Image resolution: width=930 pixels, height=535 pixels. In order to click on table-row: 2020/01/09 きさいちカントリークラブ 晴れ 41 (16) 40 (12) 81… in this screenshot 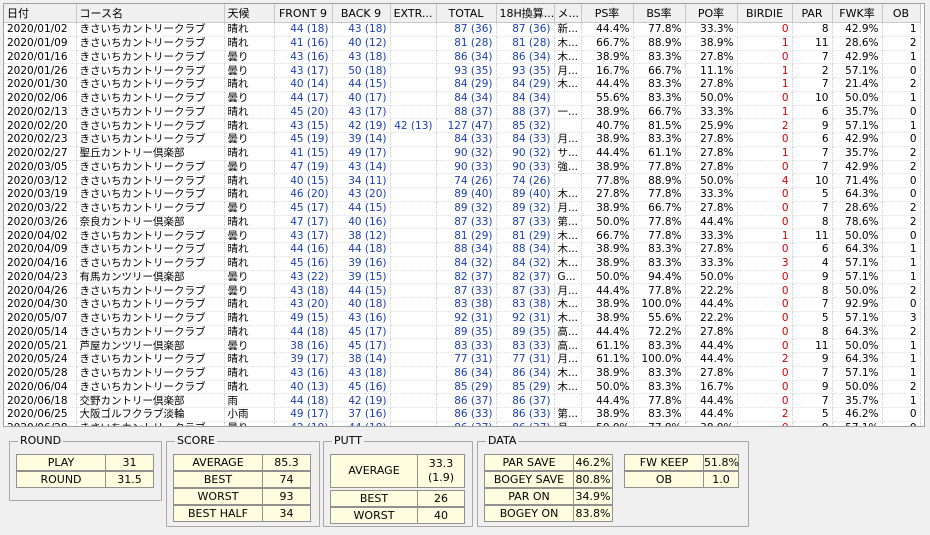, I will do `click(462, 43)`.